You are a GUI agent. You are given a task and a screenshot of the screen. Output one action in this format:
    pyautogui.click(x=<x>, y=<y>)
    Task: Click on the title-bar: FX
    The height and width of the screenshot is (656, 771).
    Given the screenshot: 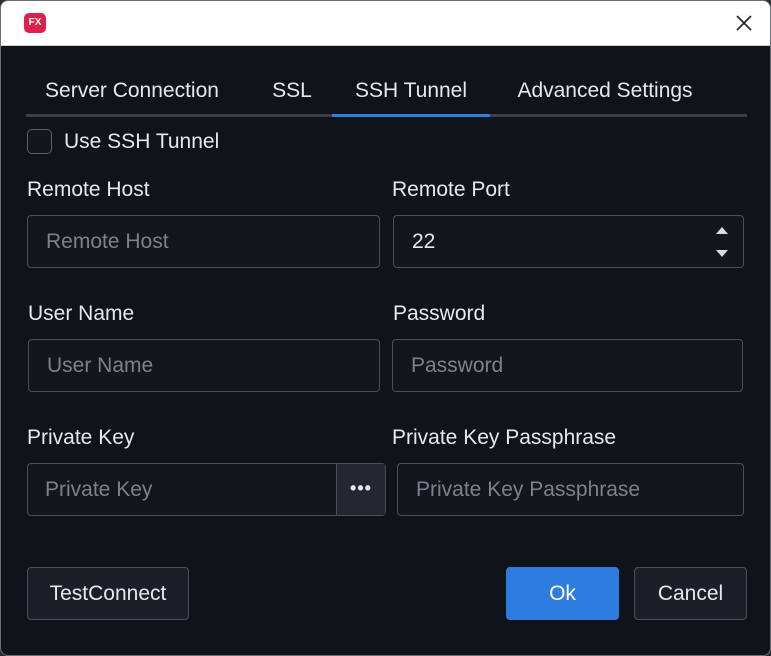 What is the action you would take?
    pyautogui.click(x=385, y=23)
    